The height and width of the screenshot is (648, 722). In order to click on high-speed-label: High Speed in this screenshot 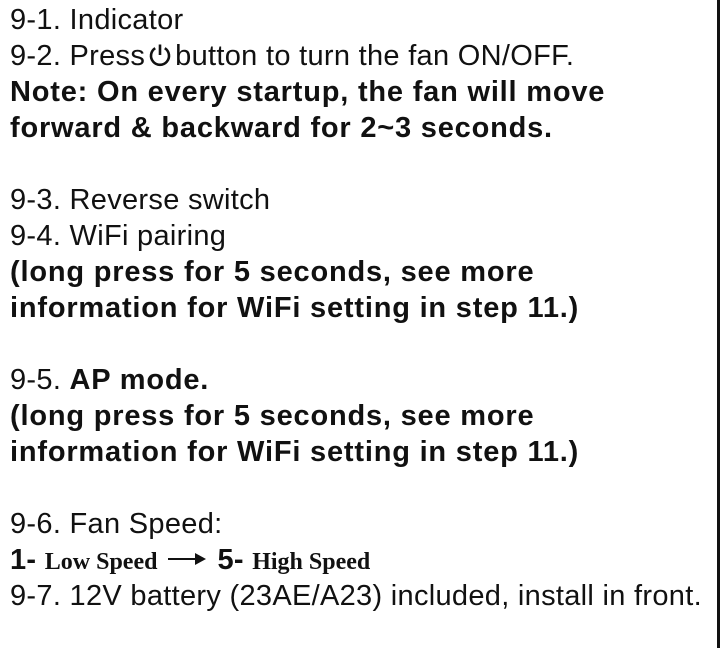, I will do `click(311, 562)`.